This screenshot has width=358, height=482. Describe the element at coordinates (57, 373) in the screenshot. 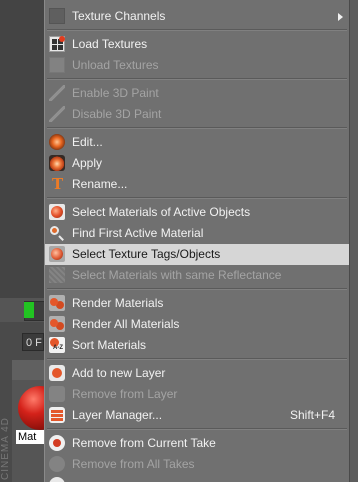

I see `add-layer-icon` at that location.